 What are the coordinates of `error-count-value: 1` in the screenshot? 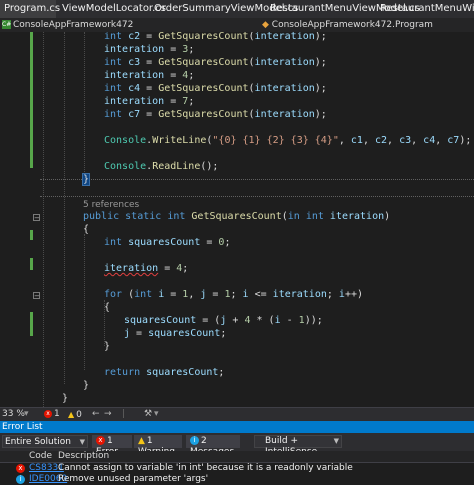 It's located at (57, 414).